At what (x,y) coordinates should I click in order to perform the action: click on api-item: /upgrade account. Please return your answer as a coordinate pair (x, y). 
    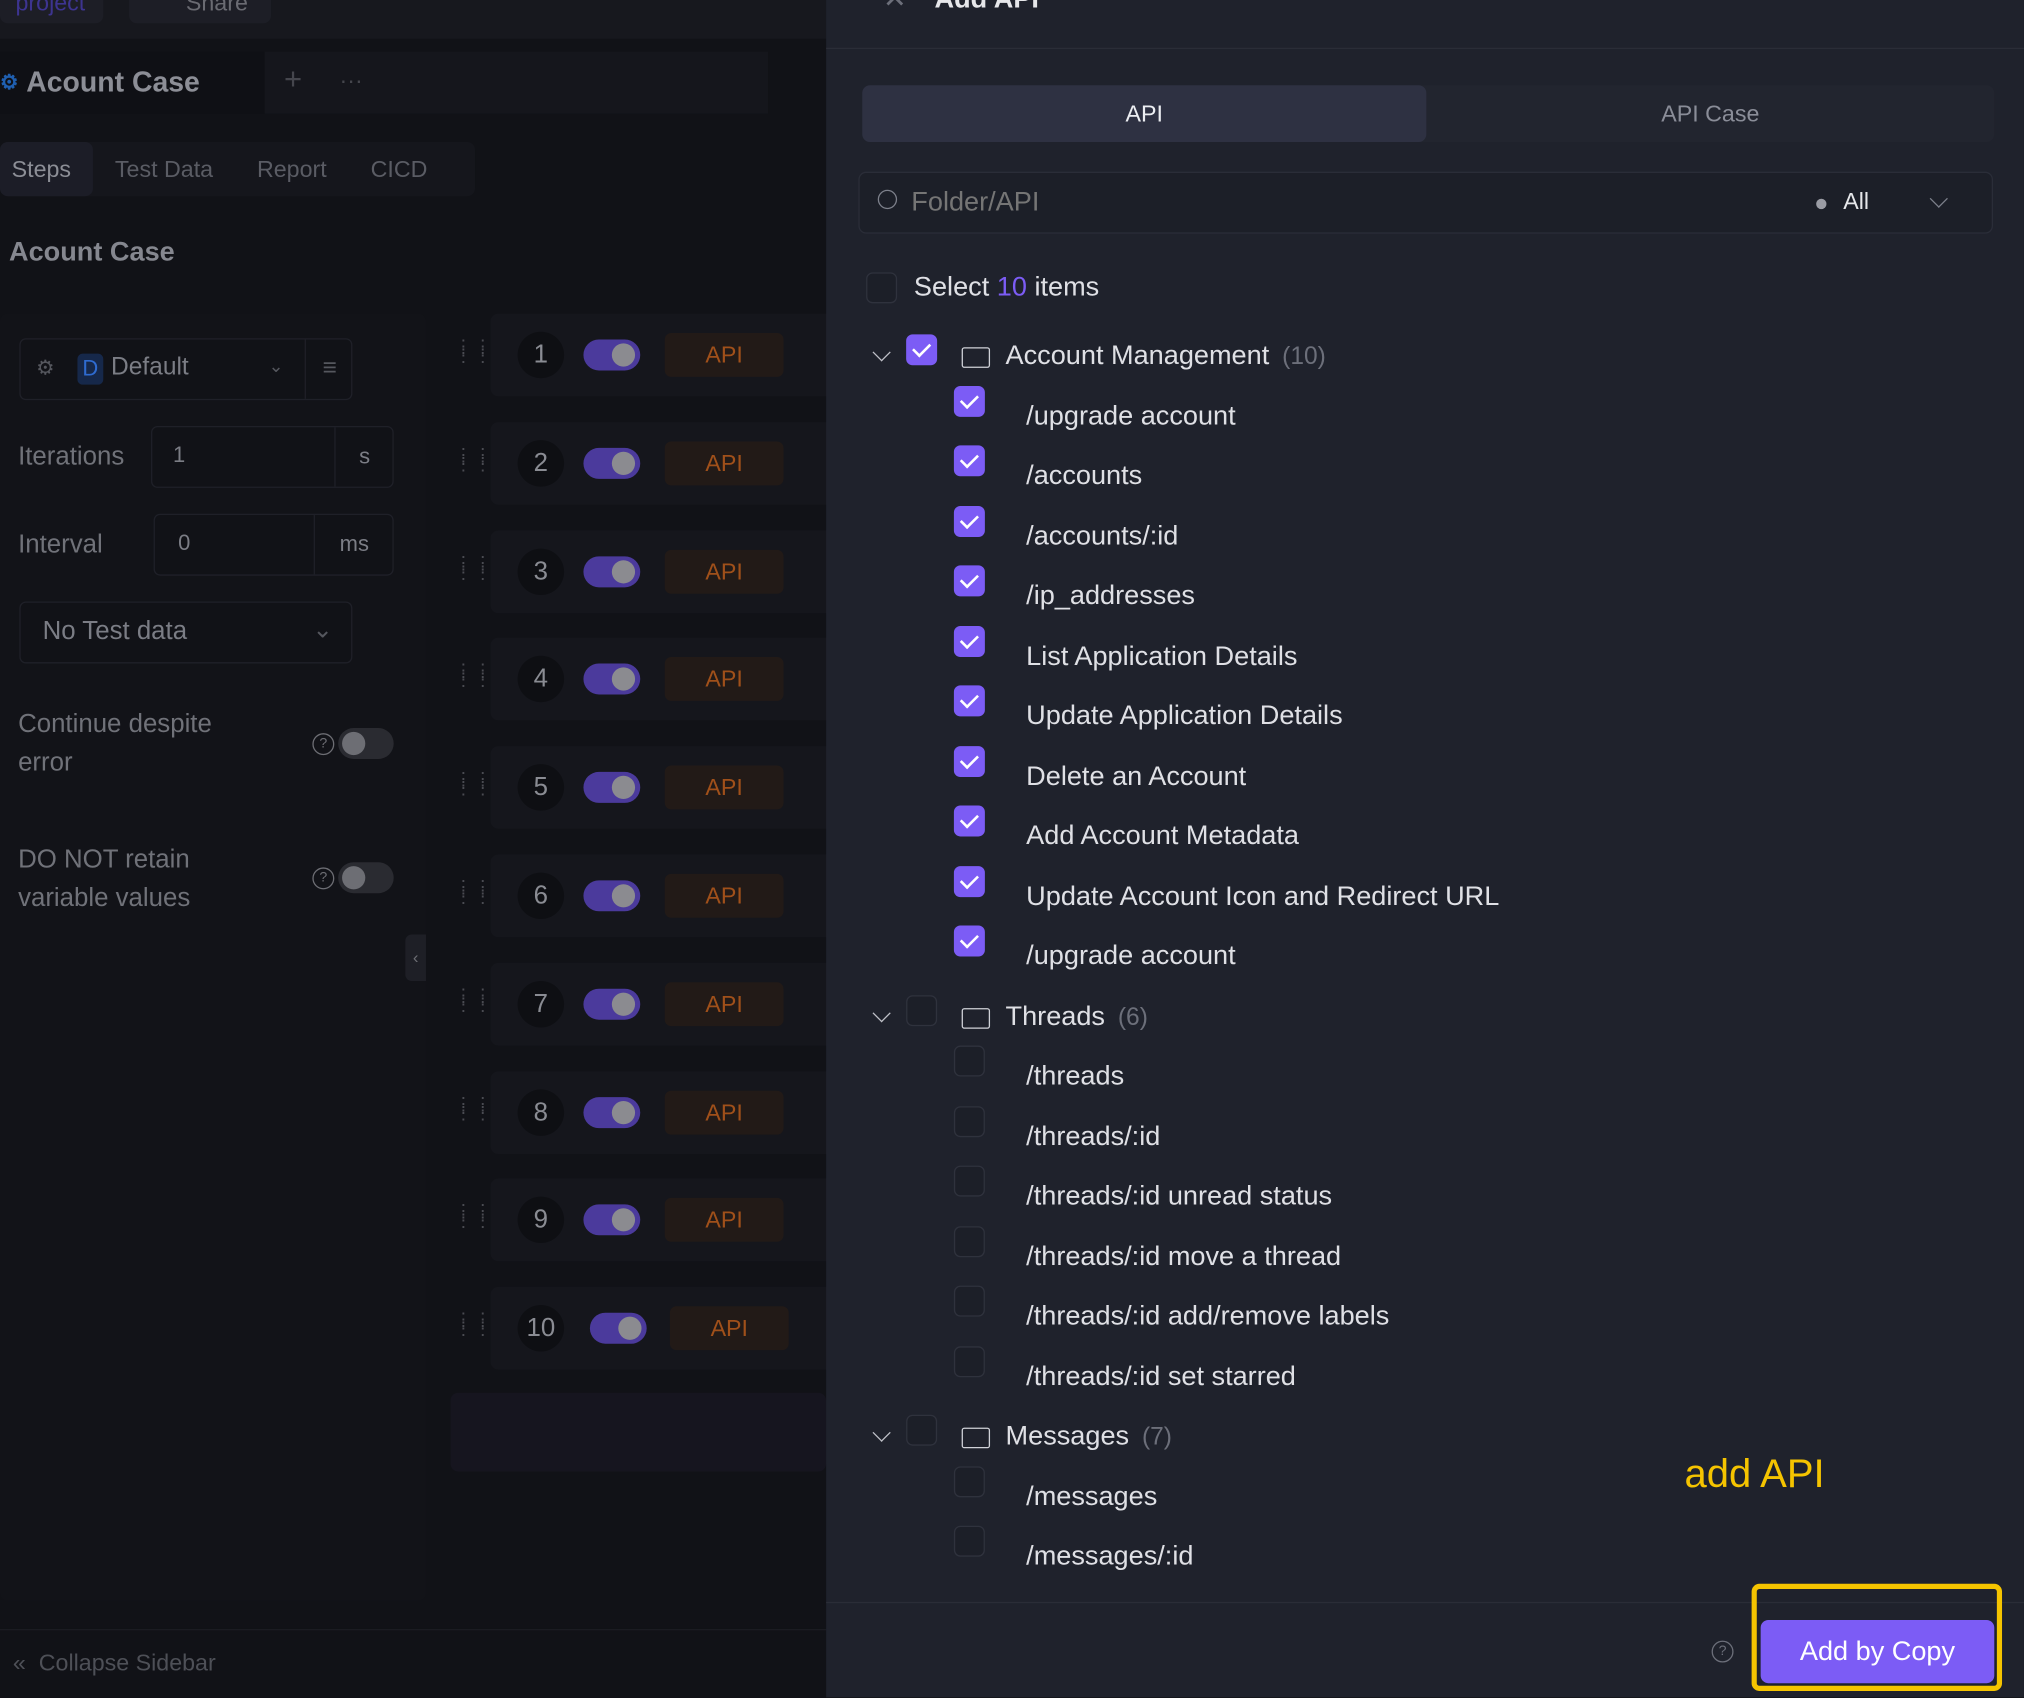
    Looking at the image, I should click on (1130, 416).